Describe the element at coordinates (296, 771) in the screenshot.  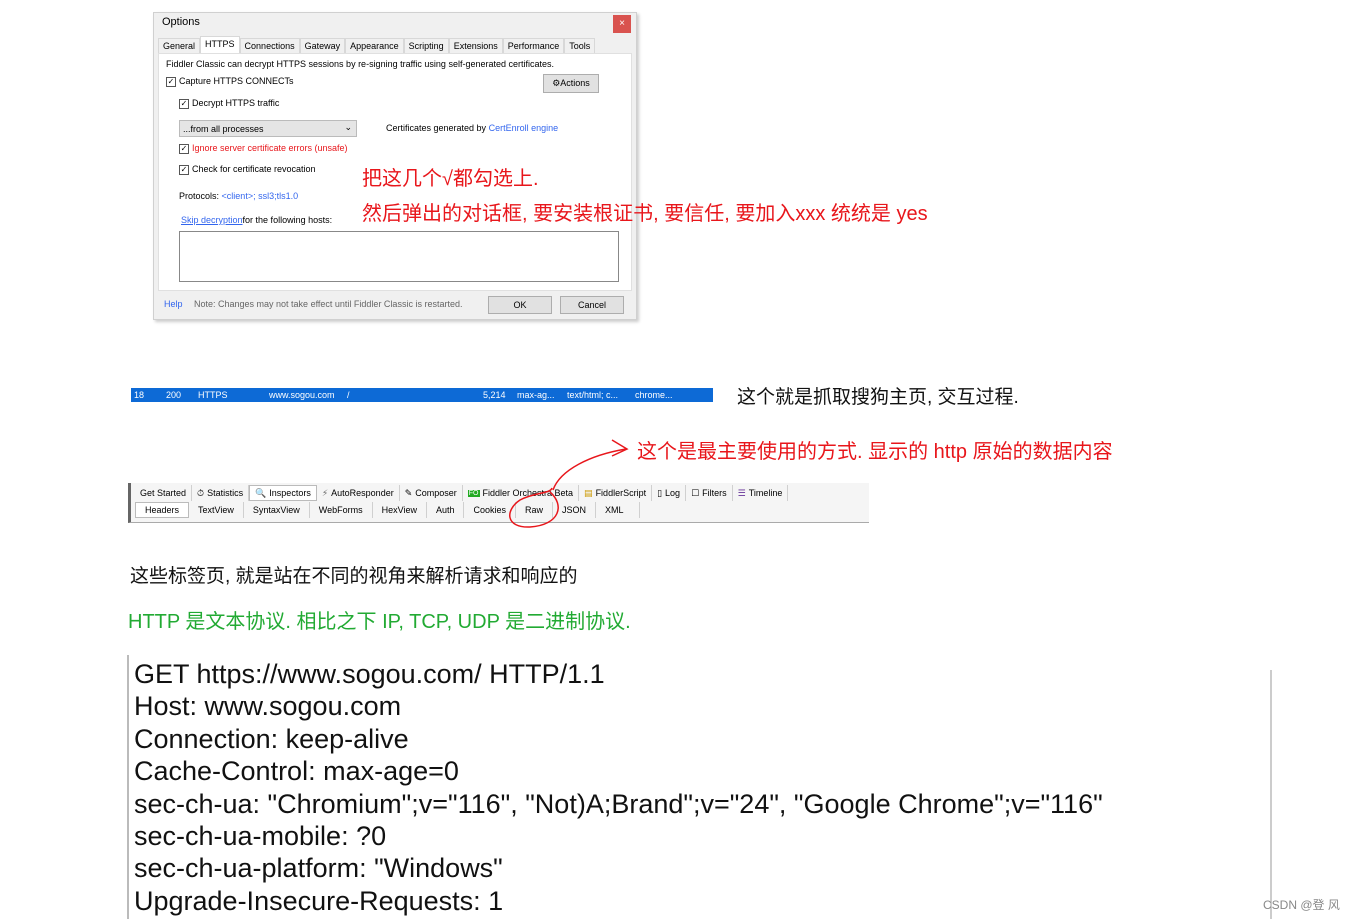
I see `raw-line: Cache-Control: max-age=0` at that location.